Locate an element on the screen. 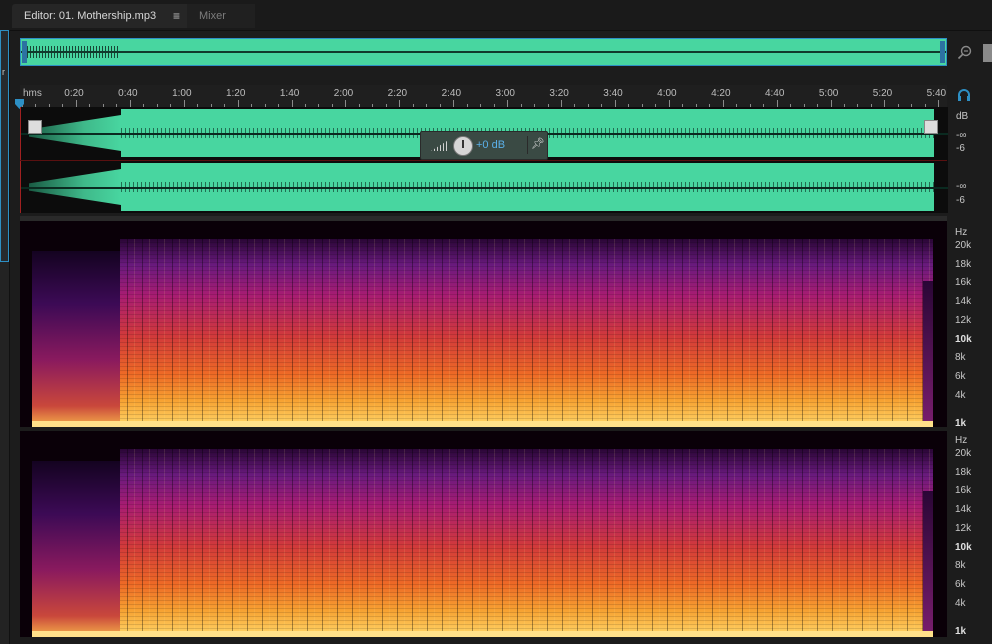 Image resolution: width=992 pixels, height=644 pixels. ruler-label: 1:20 is located at coordinates (235, 93).